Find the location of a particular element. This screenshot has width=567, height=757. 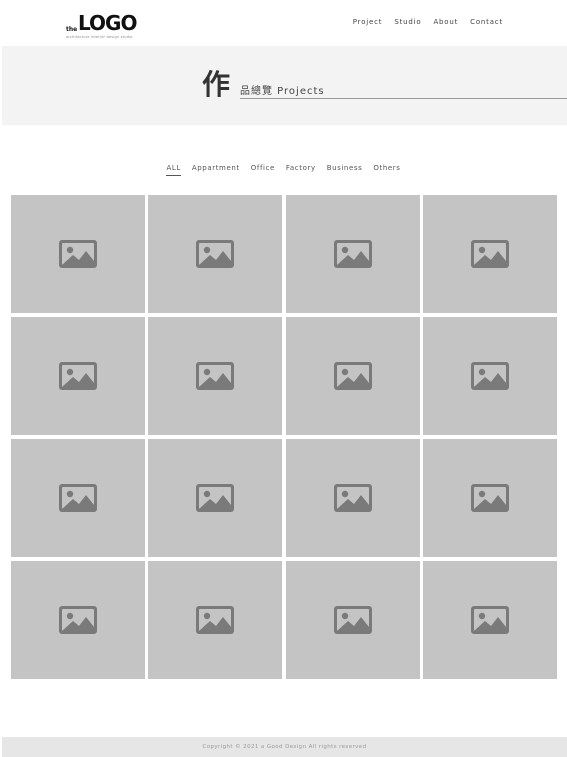

nav-project: Project is located at coordinates (368, 22).